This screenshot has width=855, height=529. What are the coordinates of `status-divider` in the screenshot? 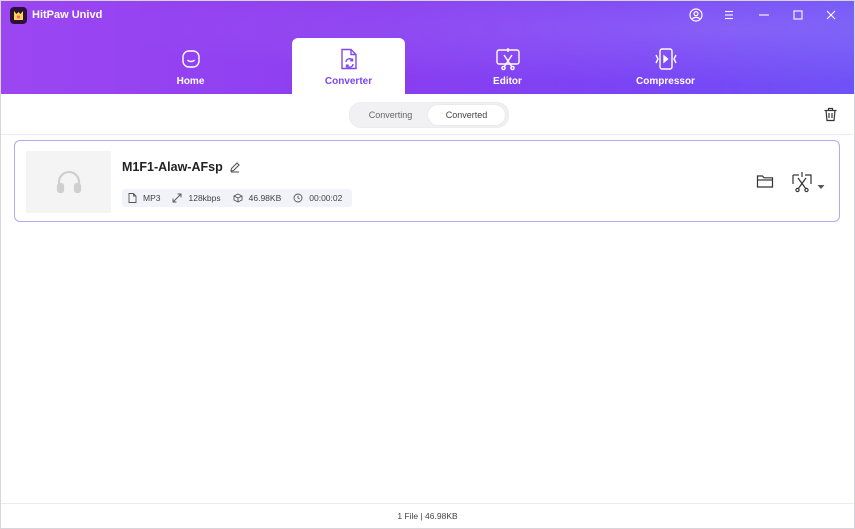 It's located at (427, 503).